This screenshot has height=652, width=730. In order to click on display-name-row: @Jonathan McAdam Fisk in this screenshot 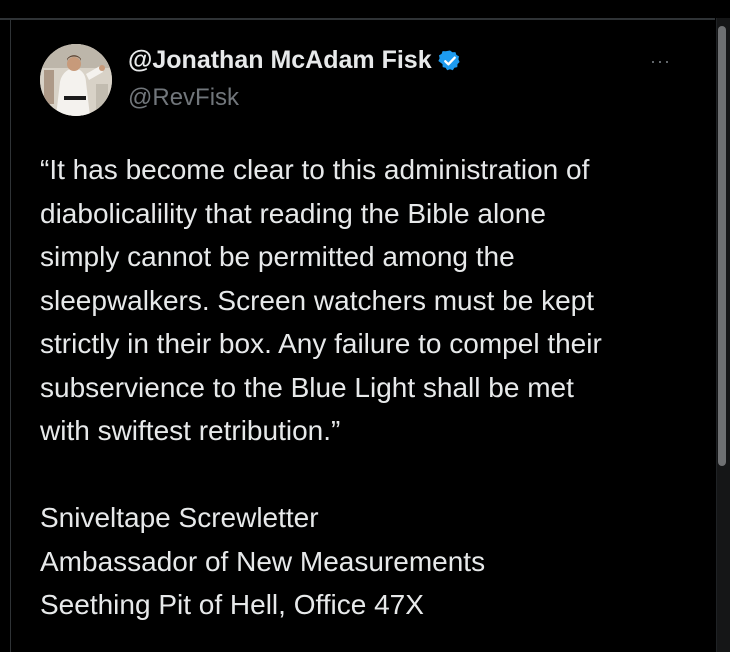, I will do `click(295, 60)`.